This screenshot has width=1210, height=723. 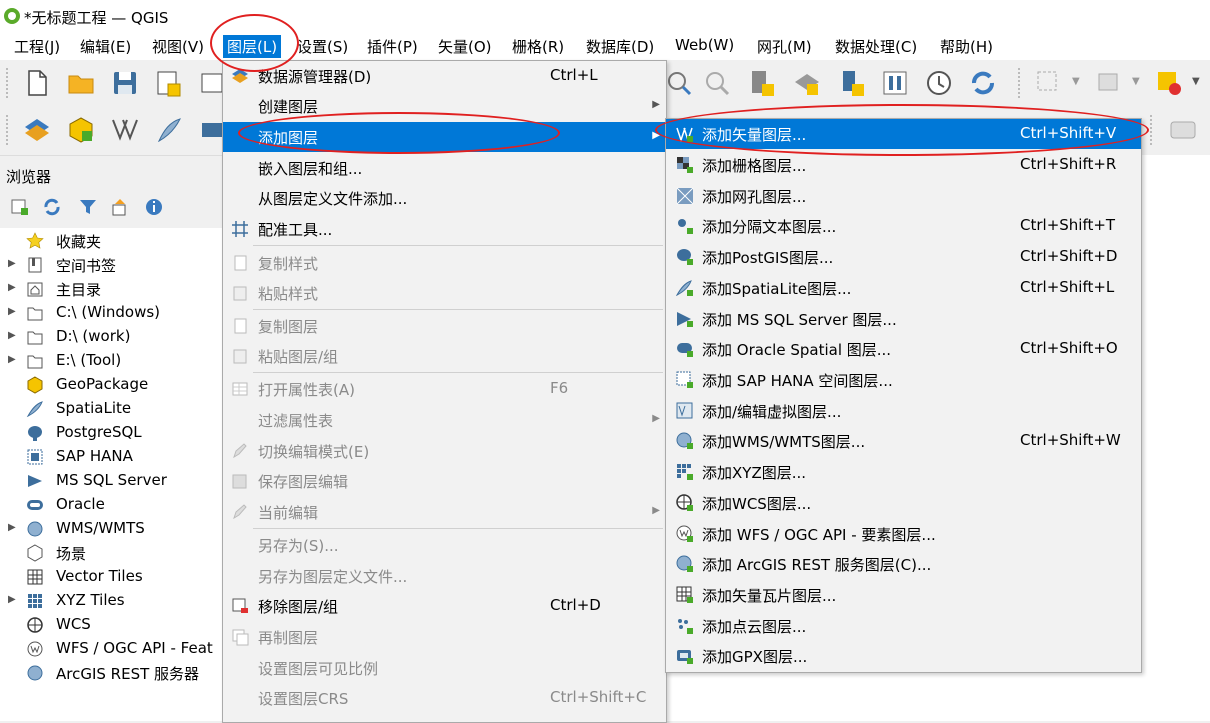 What do you see at coordinates (444, 420) in the screenshot?
I see `menu-item-filter-attribute-table: 过滤属性表 ▶` at bounding box center [444, 420].